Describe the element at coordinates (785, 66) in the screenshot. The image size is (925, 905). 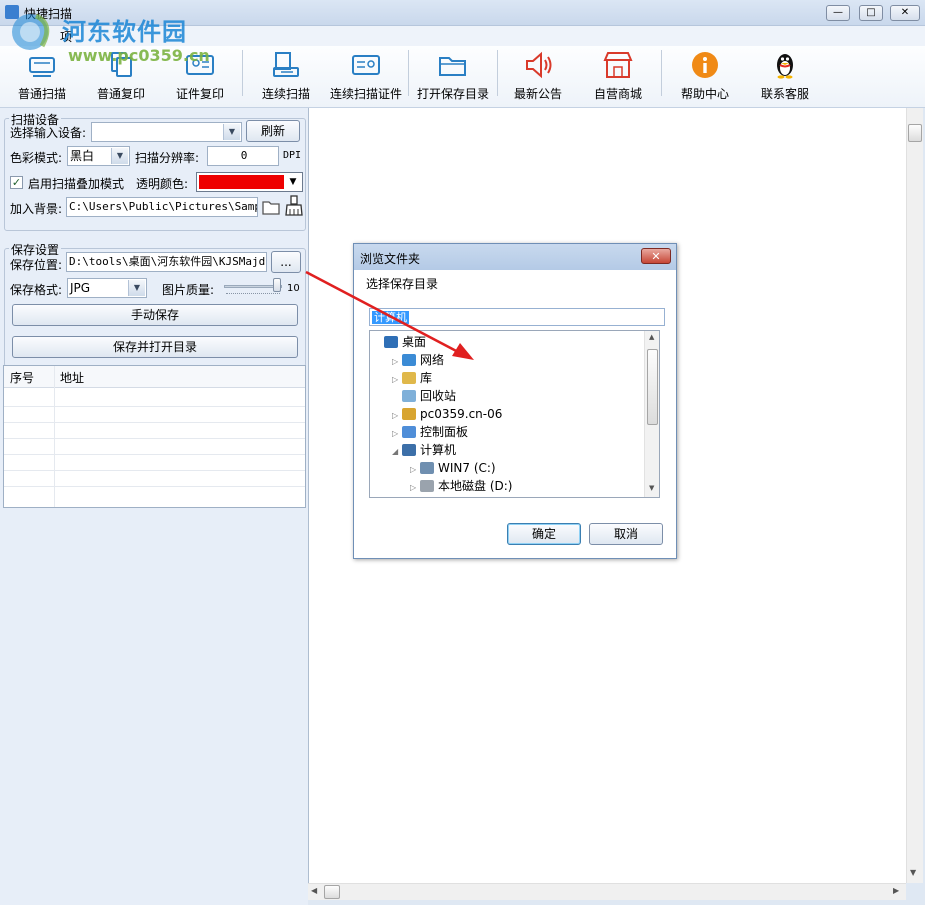
I see `qq-penguin-icon` at that location.